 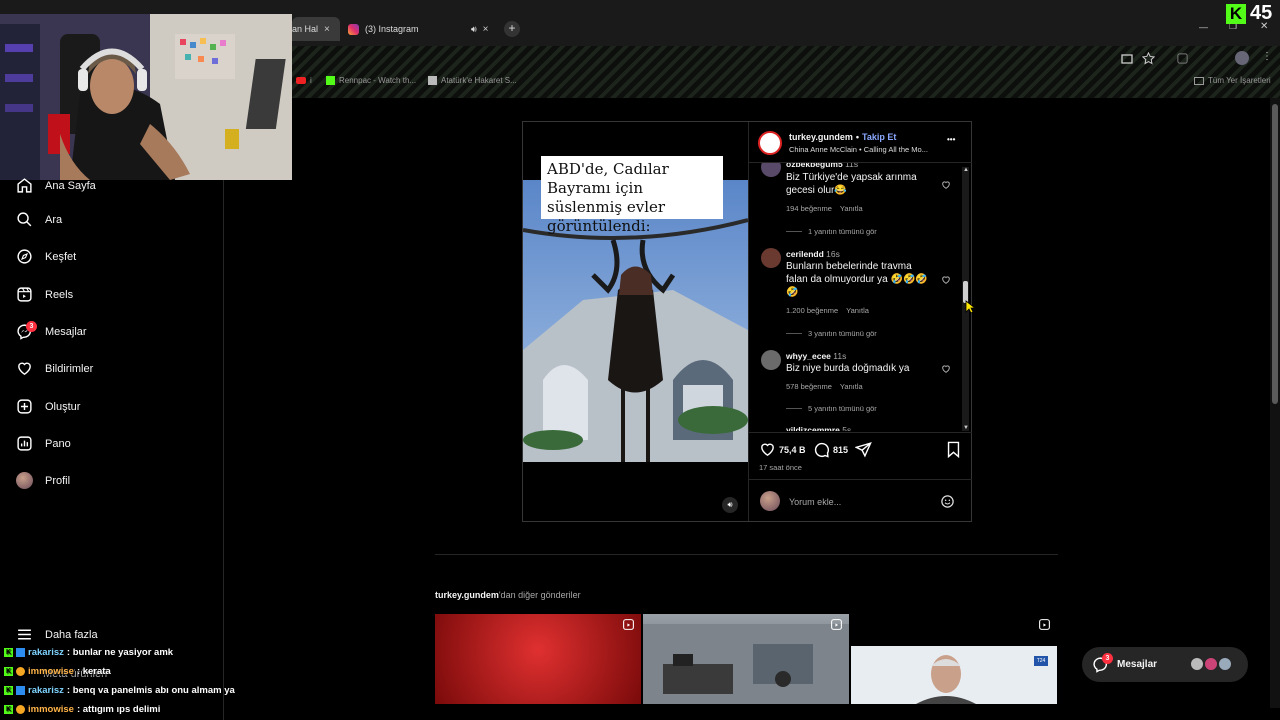 What do you see at coordinates (43, 480) in the screenshot?
I see `sidebar-item-profile: Profil` at bounding box center [43, 480].